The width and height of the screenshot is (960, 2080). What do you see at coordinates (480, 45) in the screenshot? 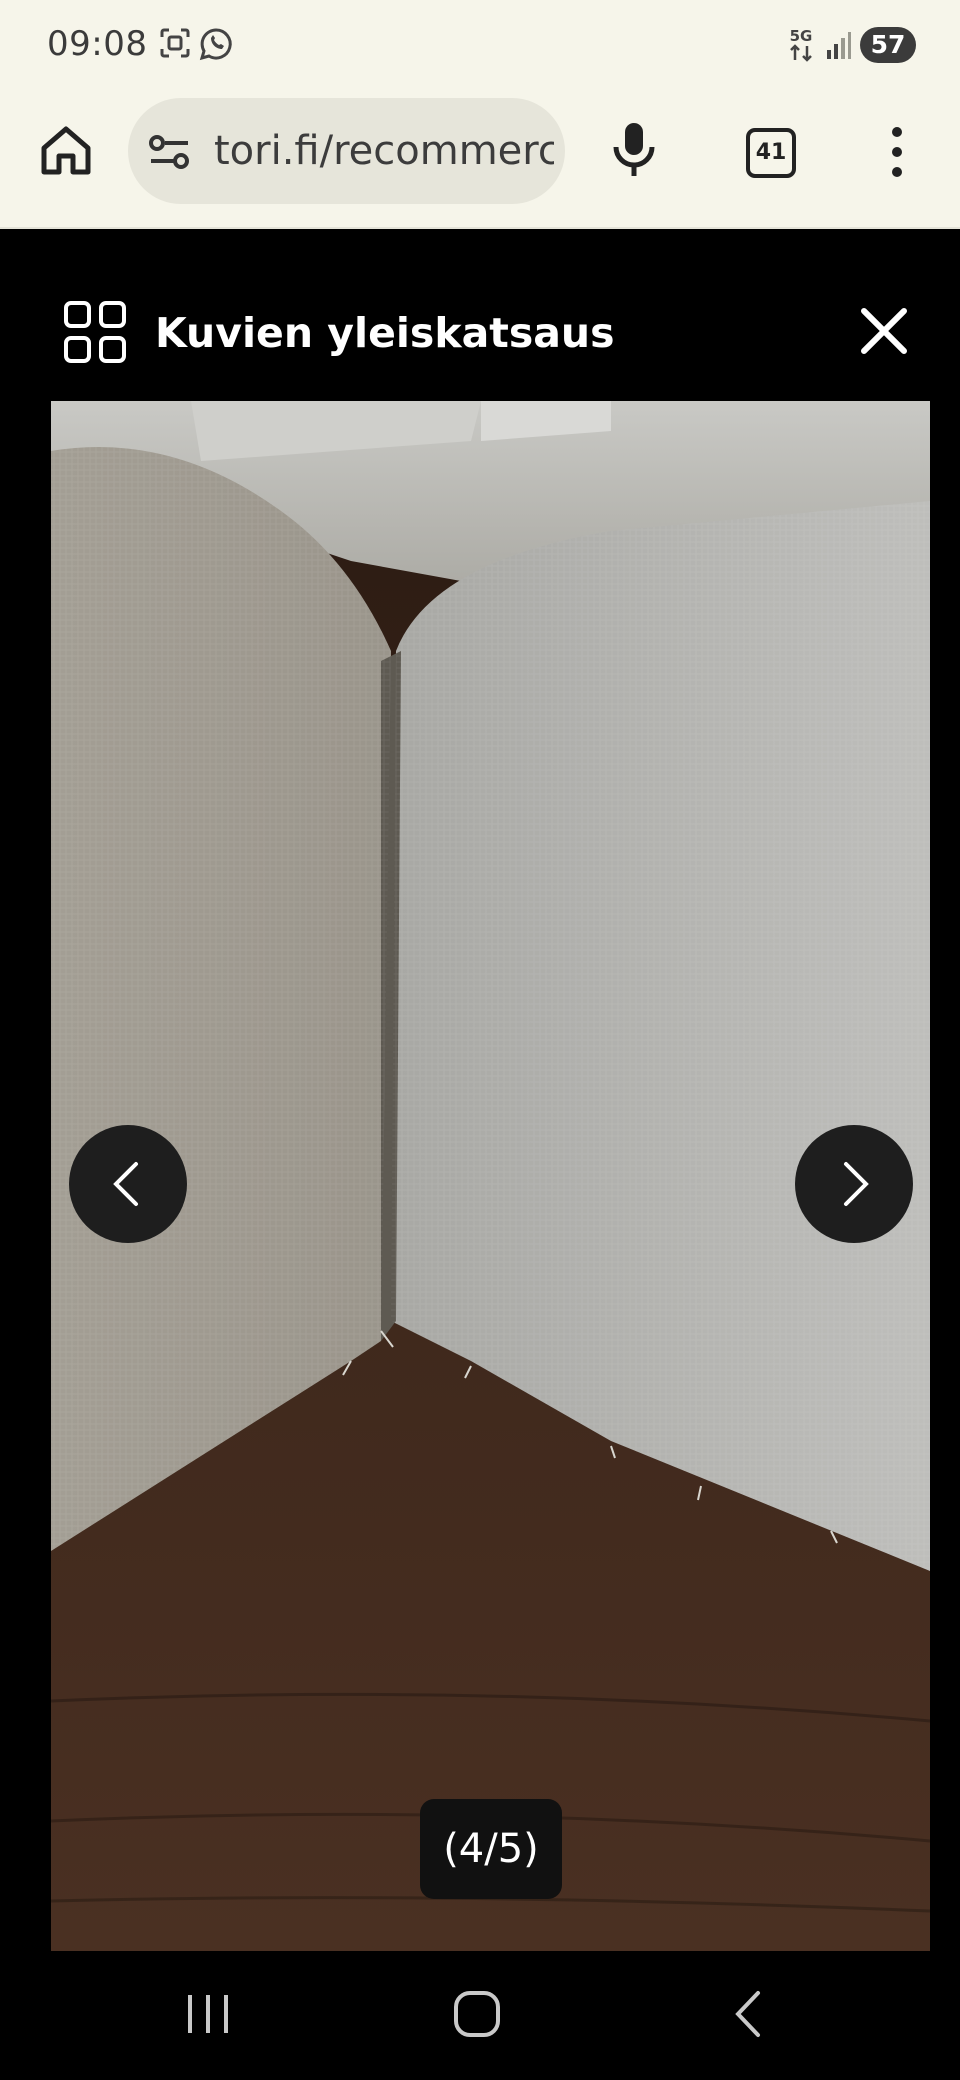
I see `status-bar: 09:08 5G 57` at bounding box center [480, 45].